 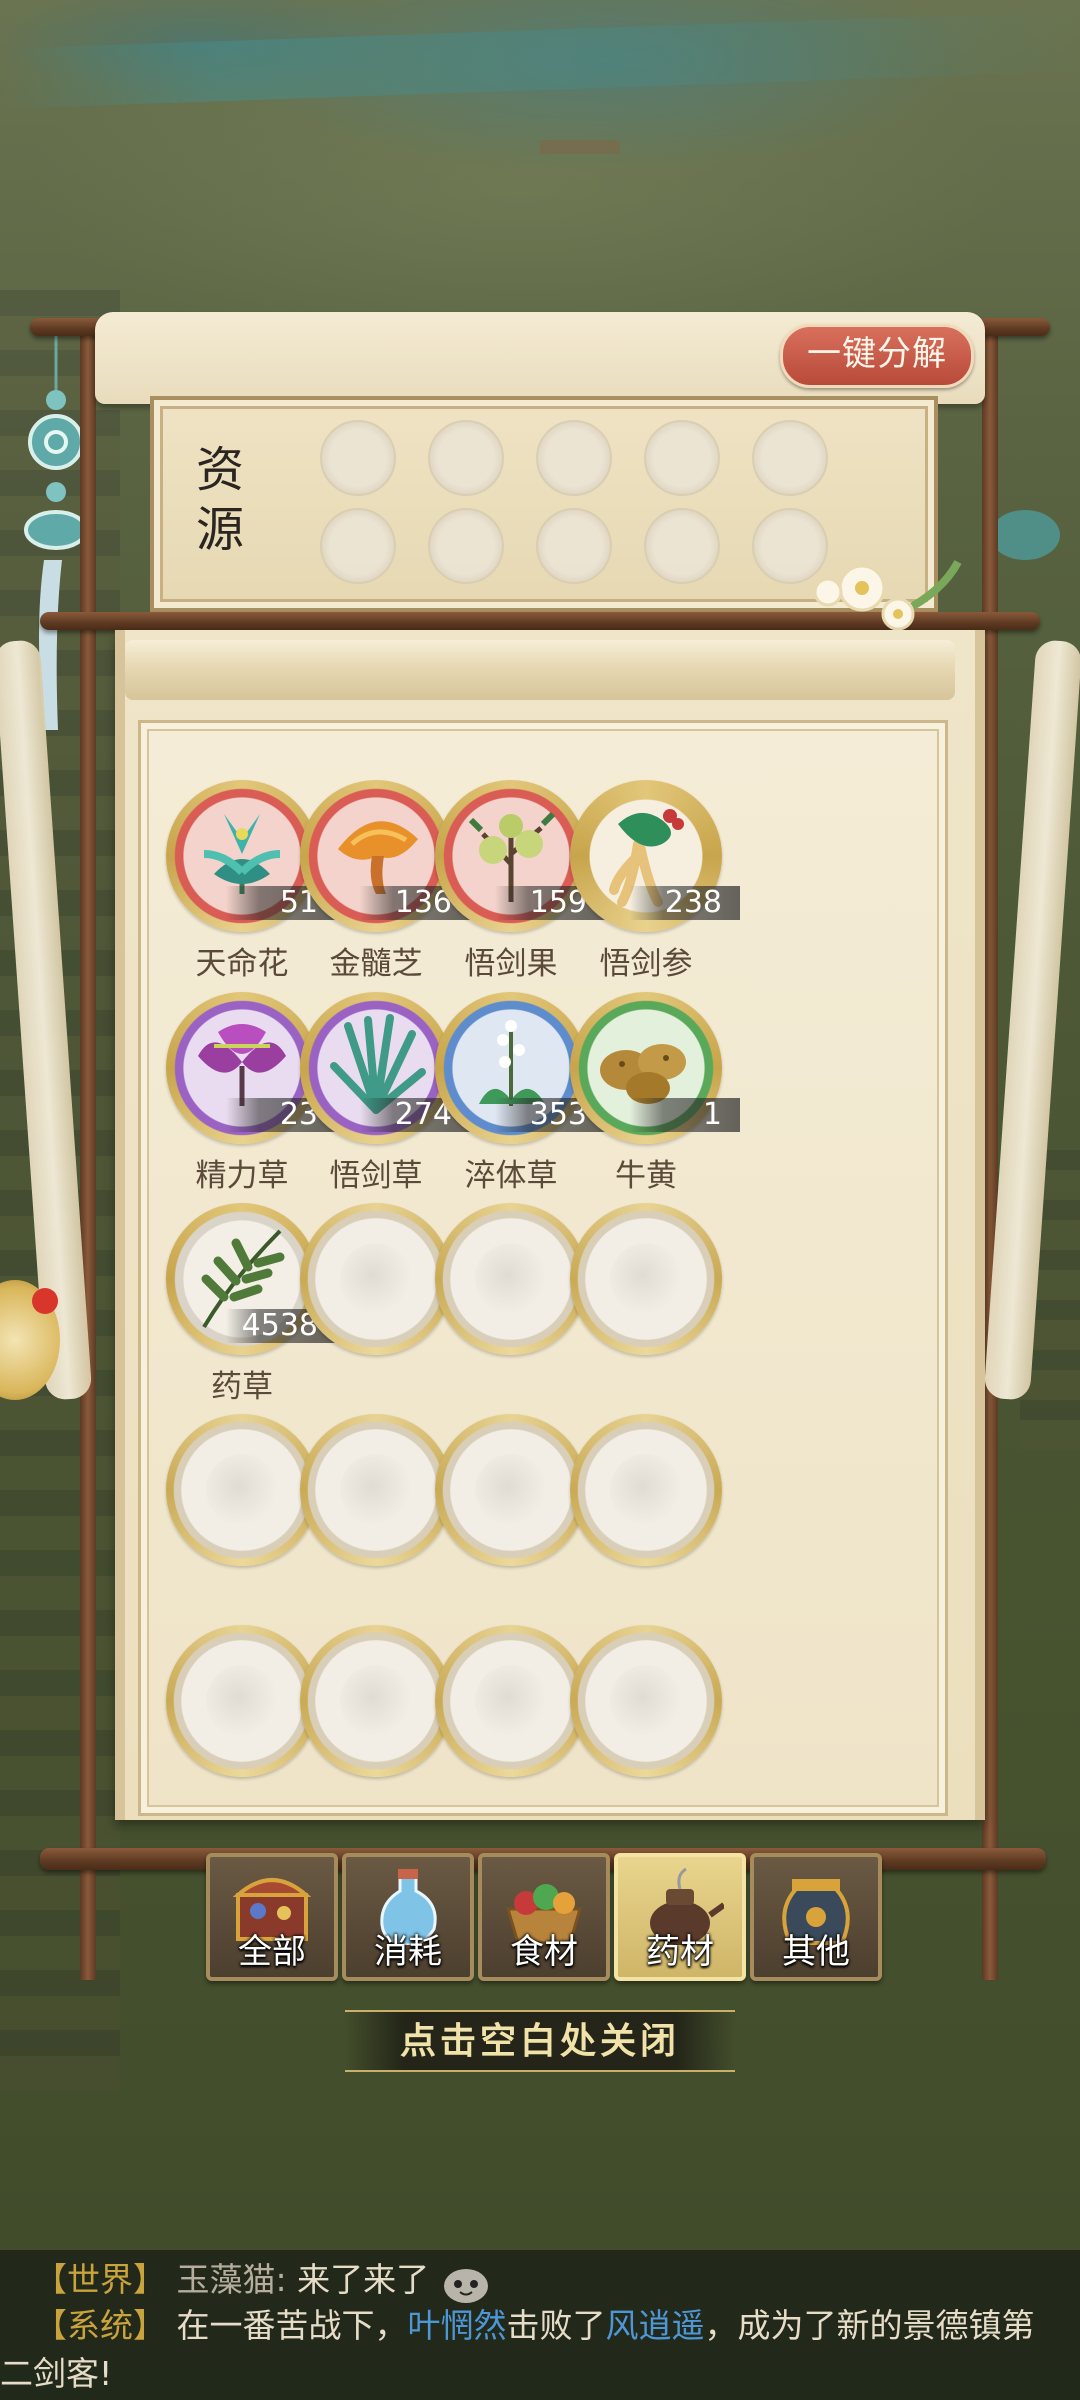 What do you see at coordinates (408, 1917) in the screenshot?
I see `tab-consumable: 消耗` at bounding box center [408, 1917].